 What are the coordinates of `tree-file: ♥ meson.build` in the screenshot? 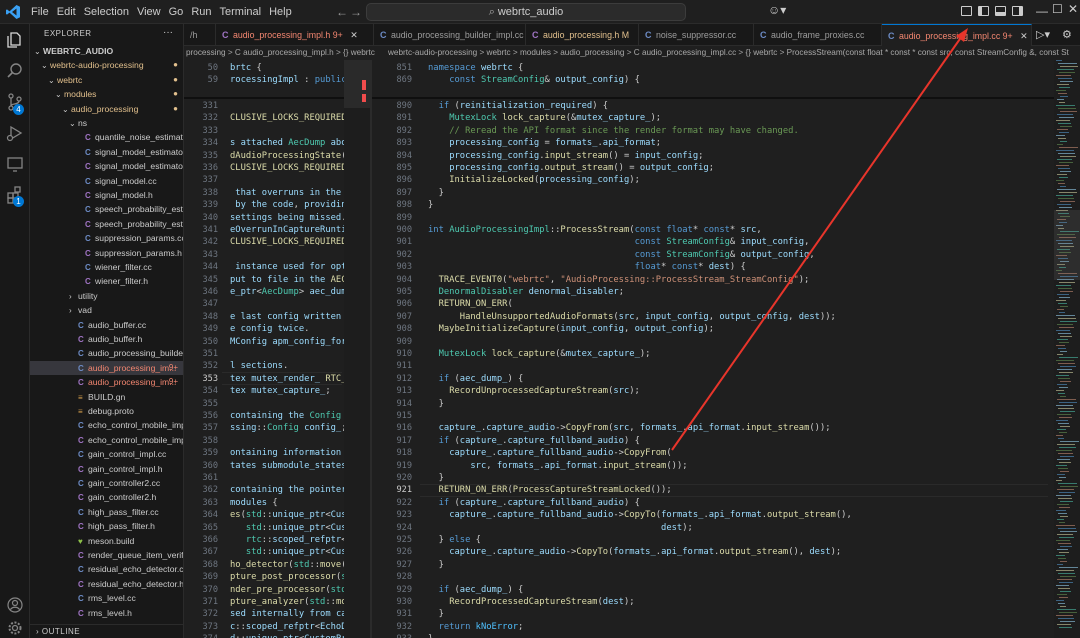 It's located at (106, 541).